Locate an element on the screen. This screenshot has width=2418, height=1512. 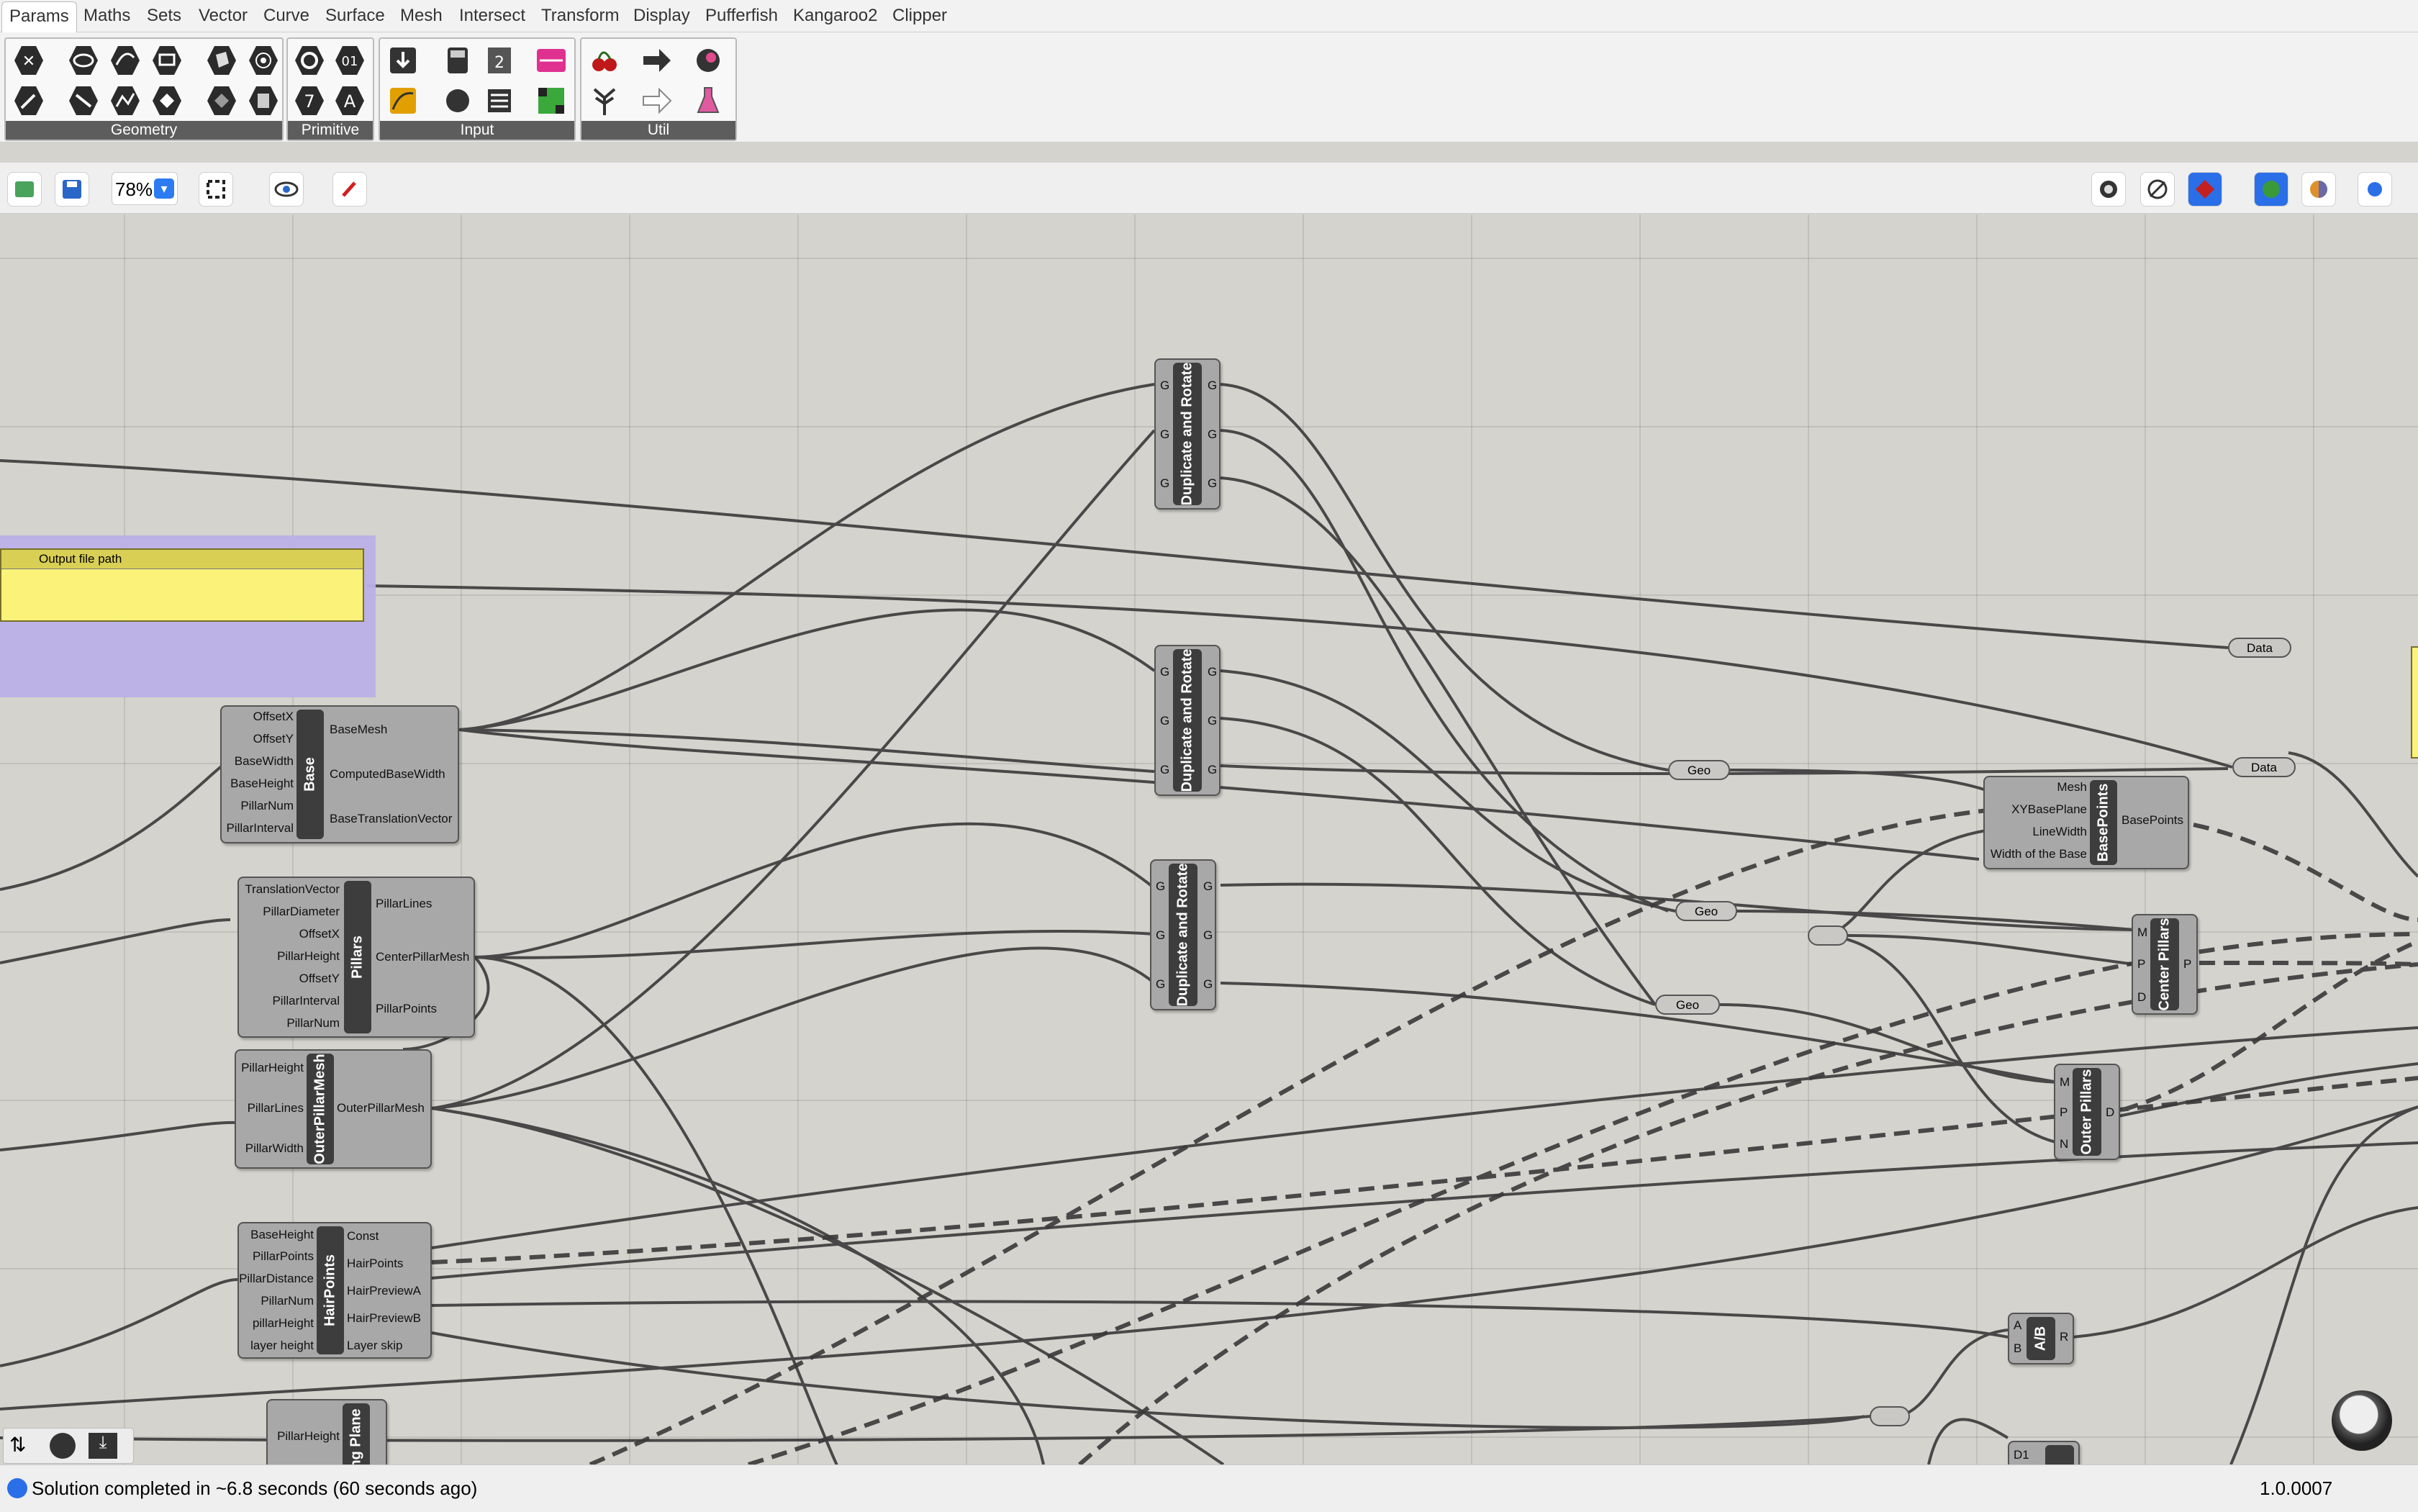
input-port-label: PillarDistance is located at coordinates (276, 1279).